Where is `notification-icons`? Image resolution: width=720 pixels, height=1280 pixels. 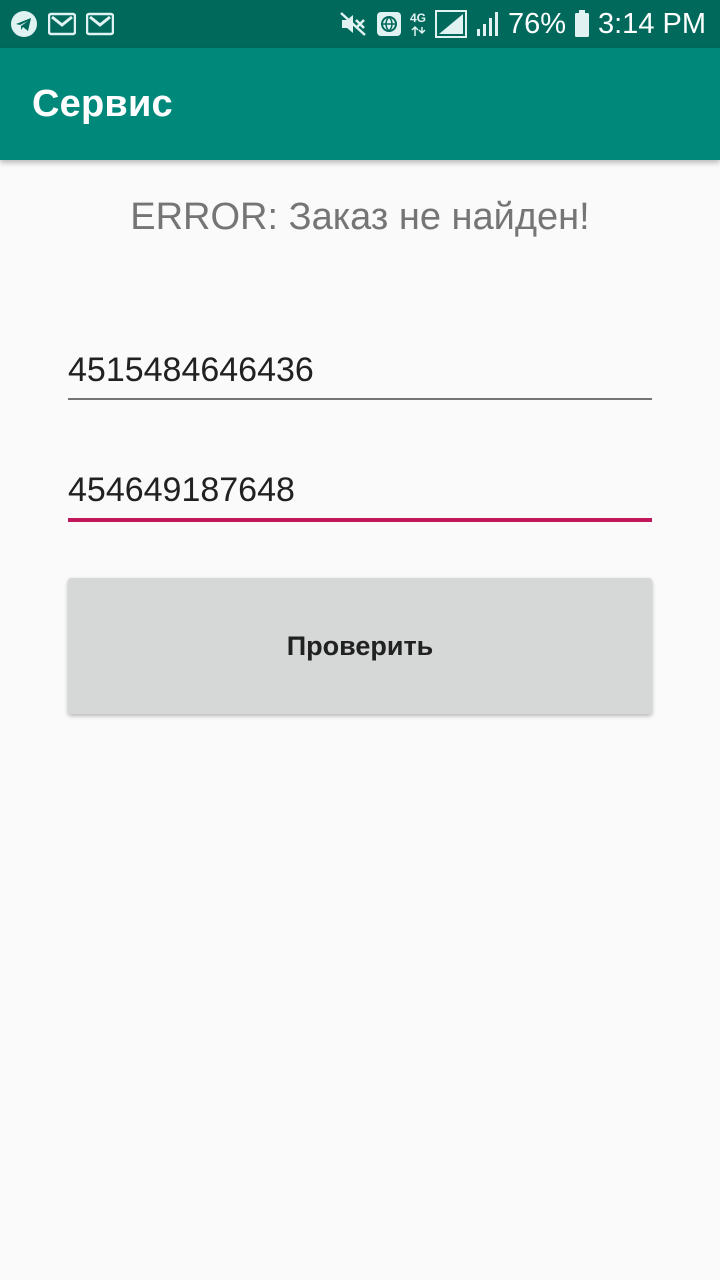 notification-icons is located at coordinates (62, 24).